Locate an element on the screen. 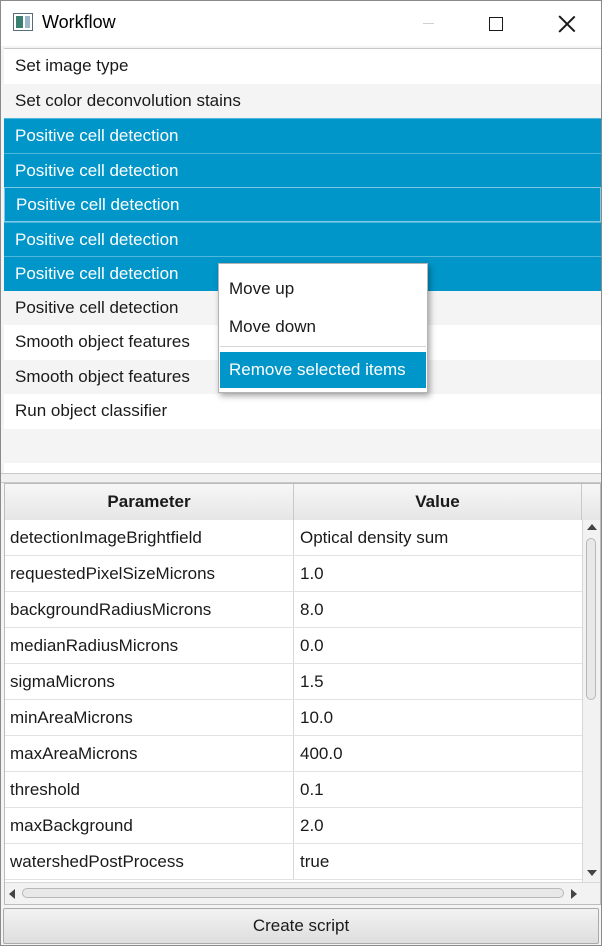 This screenshot has height=946, width=602. scroll-down-icon is located at coordinates (592, 873).